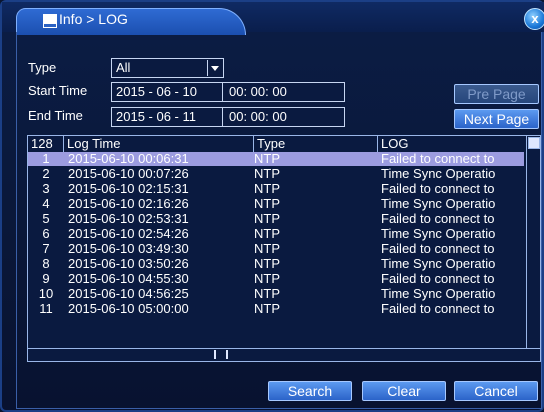  What do you see at coordinates (128, 204) in the screenshot?
I see `row-log-time: 2015-06-10 02:16:26` at bounding box center [128, 204].